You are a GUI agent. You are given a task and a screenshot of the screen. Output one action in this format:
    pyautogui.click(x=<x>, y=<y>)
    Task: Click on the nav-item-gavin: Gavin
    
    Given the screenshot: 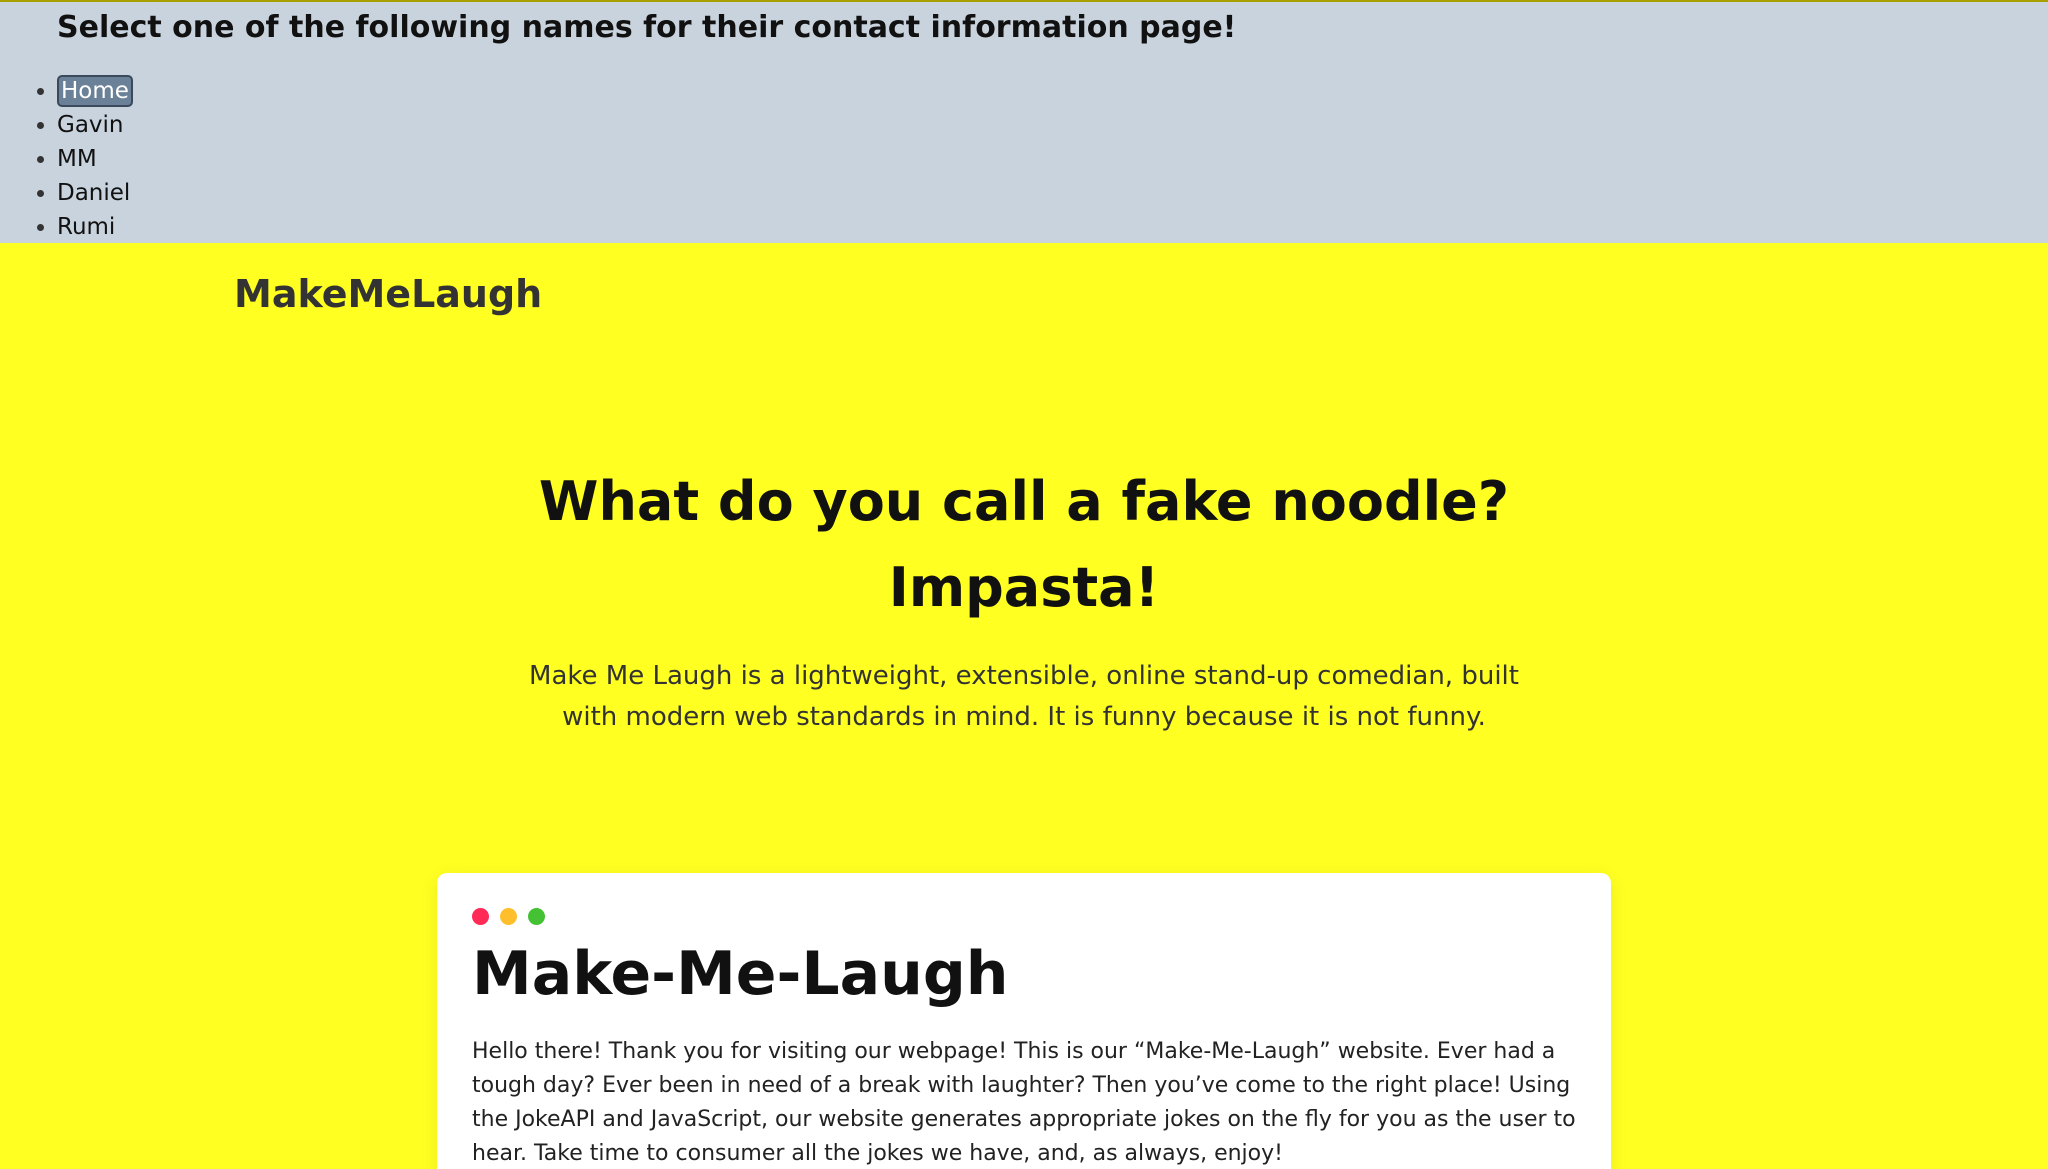 What is the action you would take?
    pyautogui.click(x=85, y=125)
    